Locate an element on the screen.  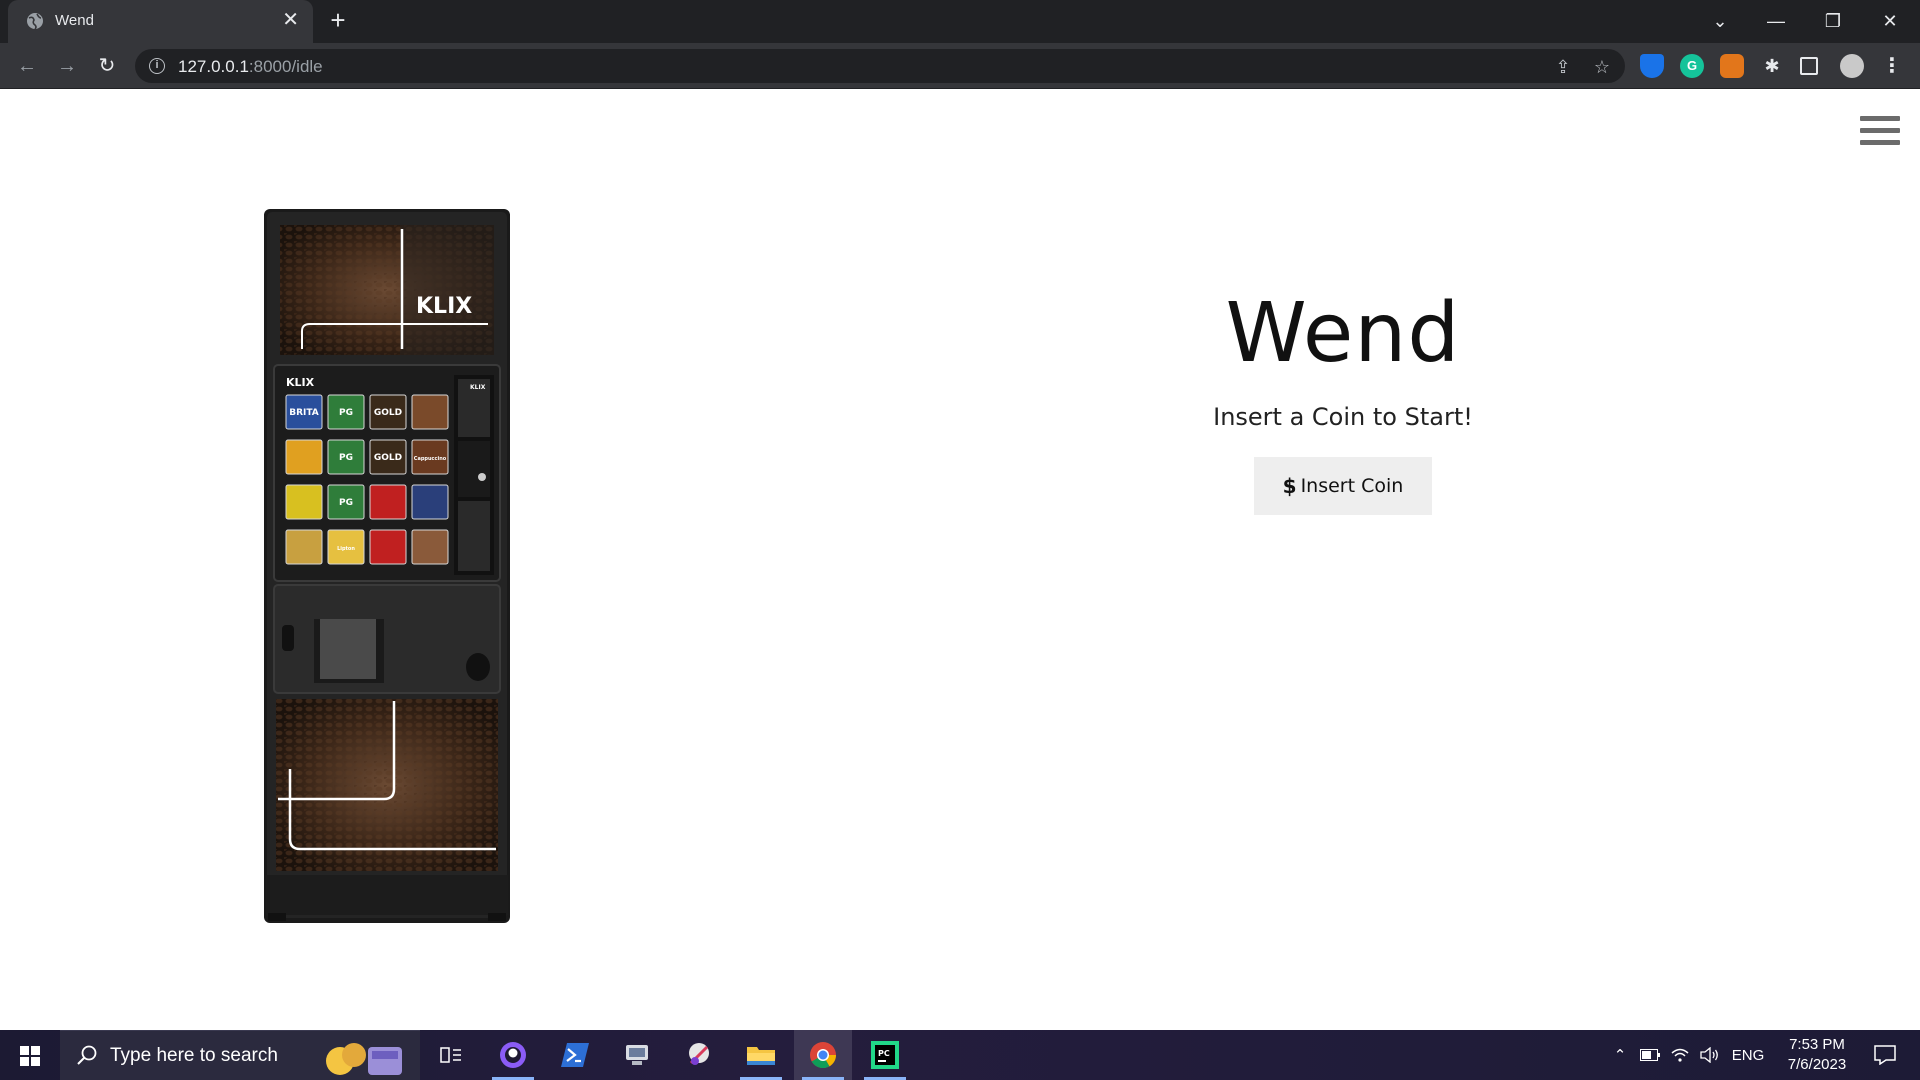
browser-tab: Wend ✕ is located at coordinates (160, 21).